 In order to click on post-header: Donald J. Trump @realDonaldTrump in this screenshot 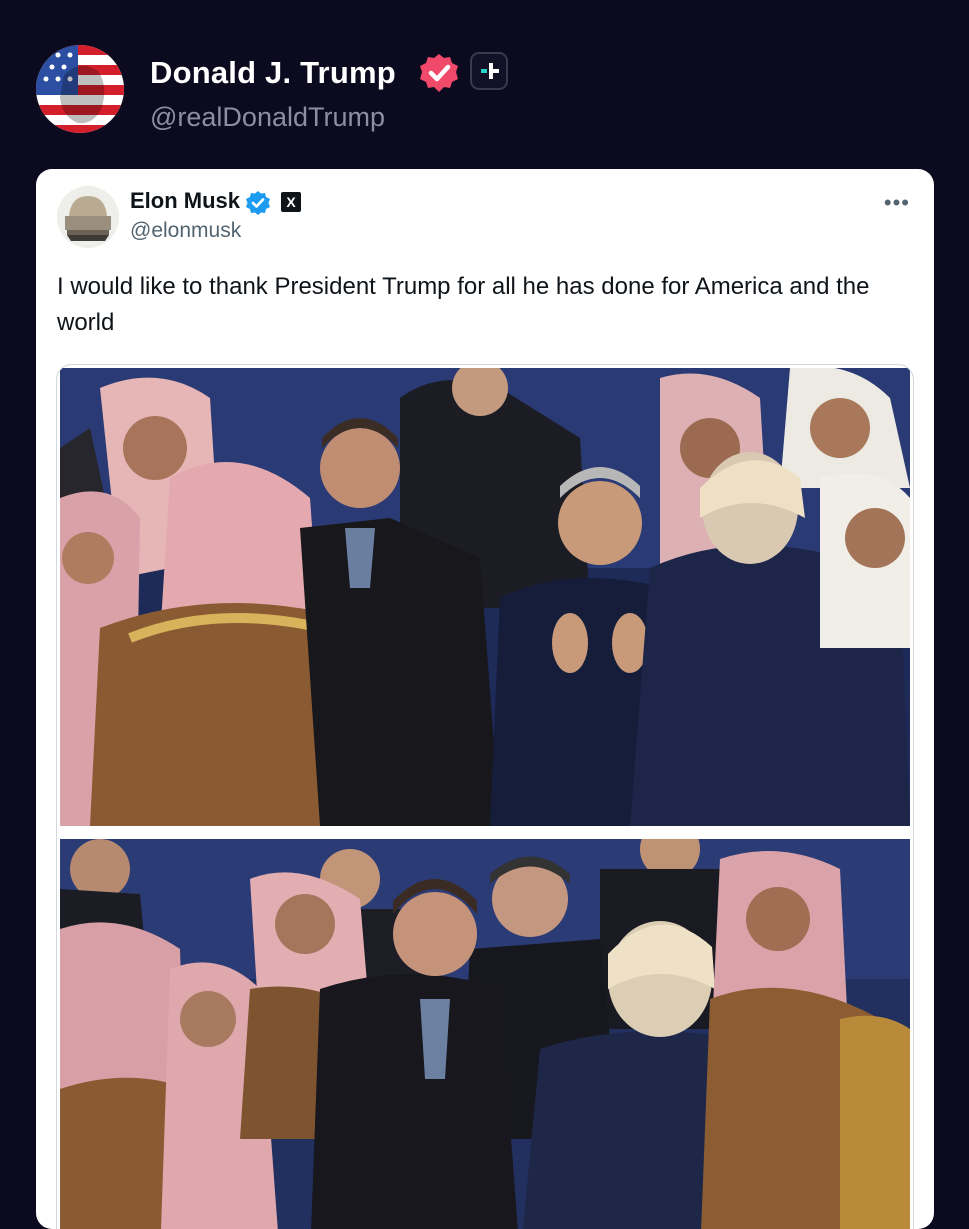, I will do `click(484, 80)`.